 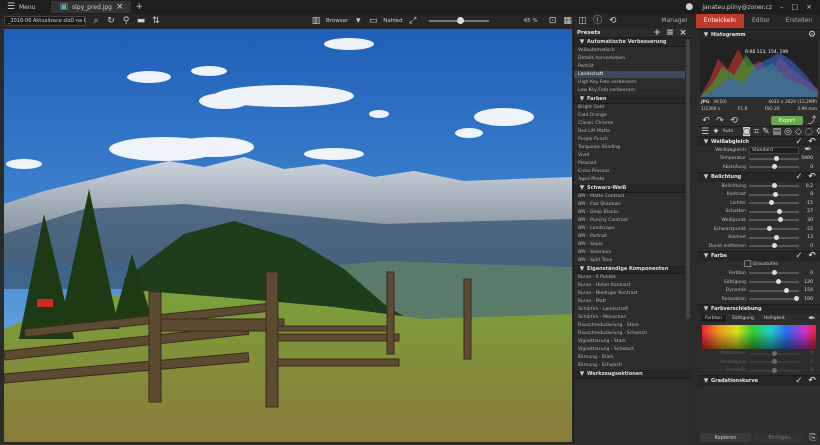 What do you see at coordinates (774, 318) in the screenshot?
I see `shift-tab-brightness: Helligkeit` at bounding box center [774, 318].